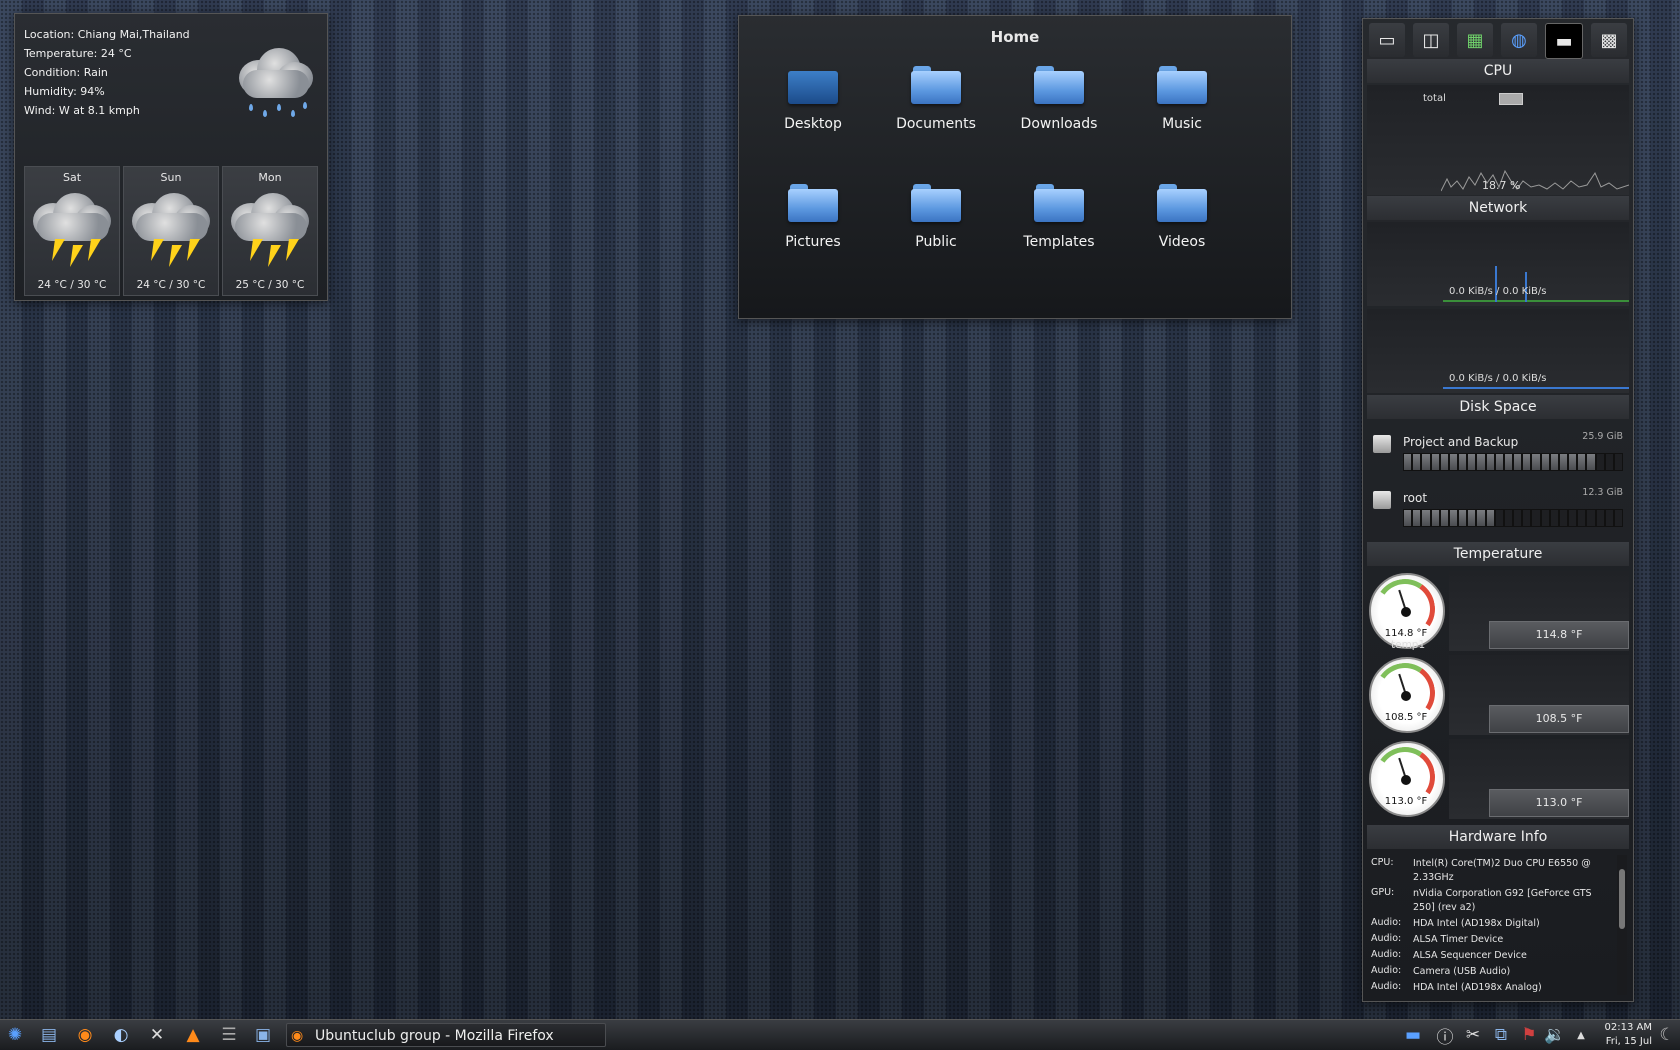 This screenshot has width=1680, height=1050. What do you see at coordinates (193, 1035) in the screenshot?
I see `vlc-icon: ▲` at bounding box center [193, 1035].